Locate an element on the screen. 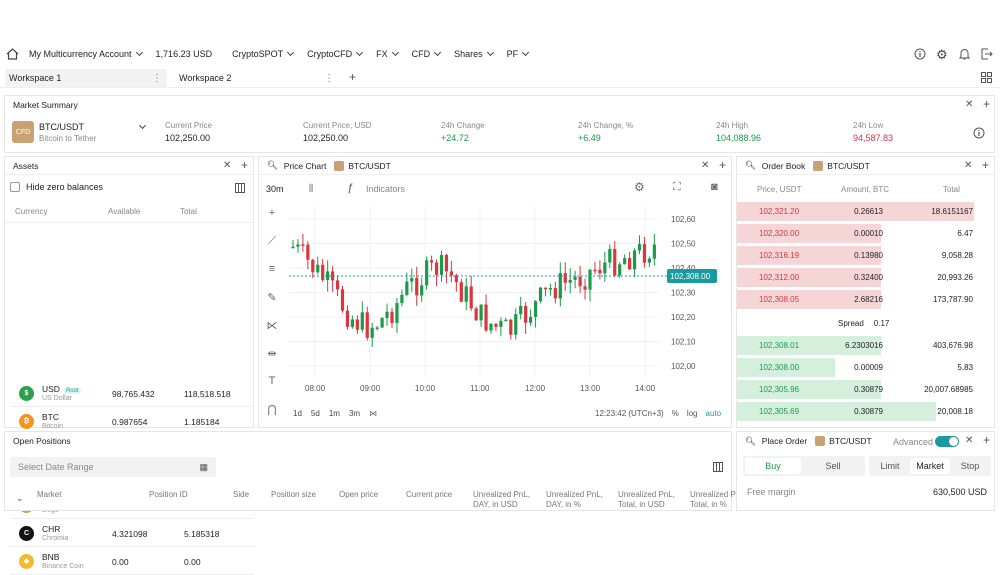  col-header: Position size is located at coordinates (306, 495).